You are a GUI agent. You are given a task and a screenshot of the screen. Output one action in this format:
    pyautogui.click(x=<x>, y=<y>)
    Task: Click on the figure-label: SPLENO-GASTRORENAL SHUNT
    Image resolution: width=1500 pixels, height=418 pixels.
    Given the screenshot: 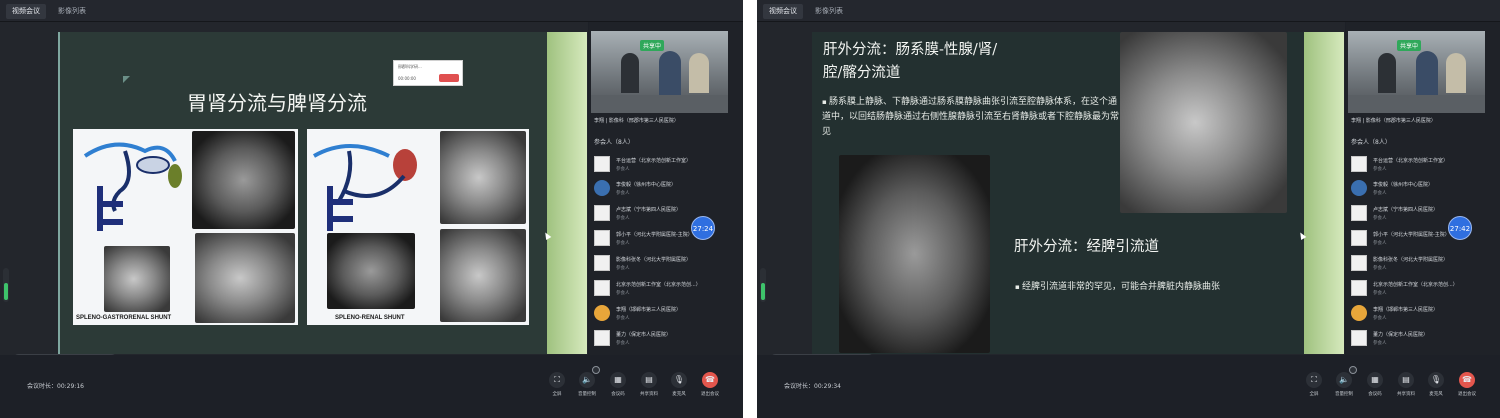 What is the action you would take?
    pyautogui.click(x=124, y=318)
    